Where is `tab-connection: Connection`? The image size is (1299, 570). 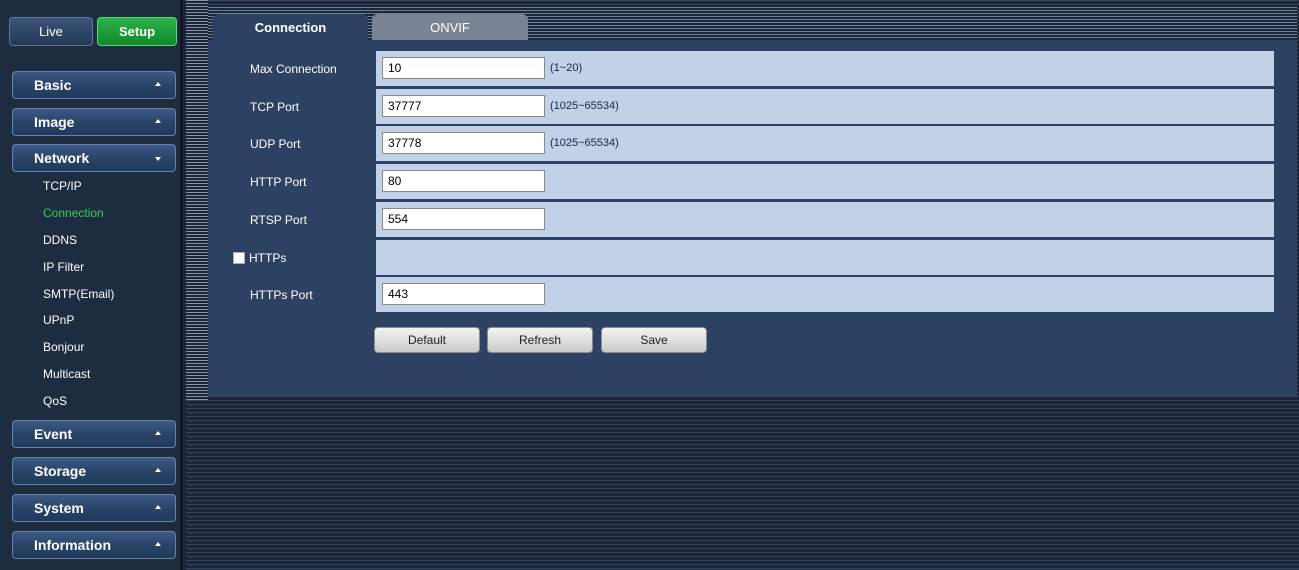 tab-connection: Connection is located at coordinates (290, 27).